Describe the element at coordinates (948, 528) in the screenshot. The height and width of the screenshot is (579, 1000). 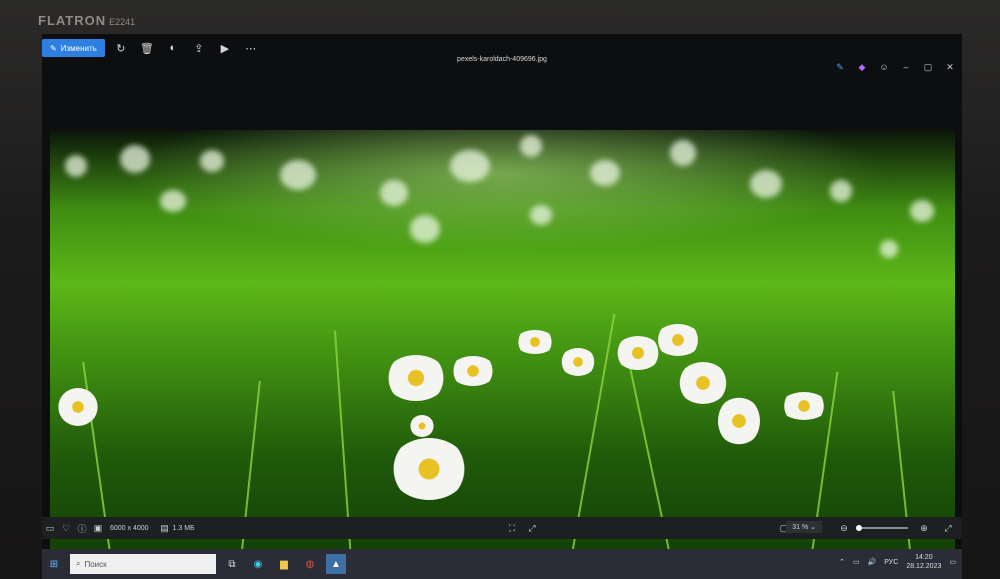
I see `fullscreen-icon: ⤢` at that location.